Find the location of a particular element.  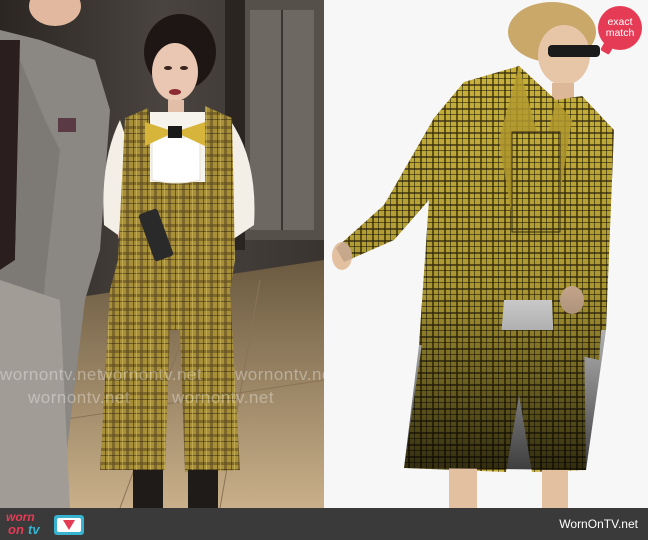

tv-icon is located at coordinates (69, 525).